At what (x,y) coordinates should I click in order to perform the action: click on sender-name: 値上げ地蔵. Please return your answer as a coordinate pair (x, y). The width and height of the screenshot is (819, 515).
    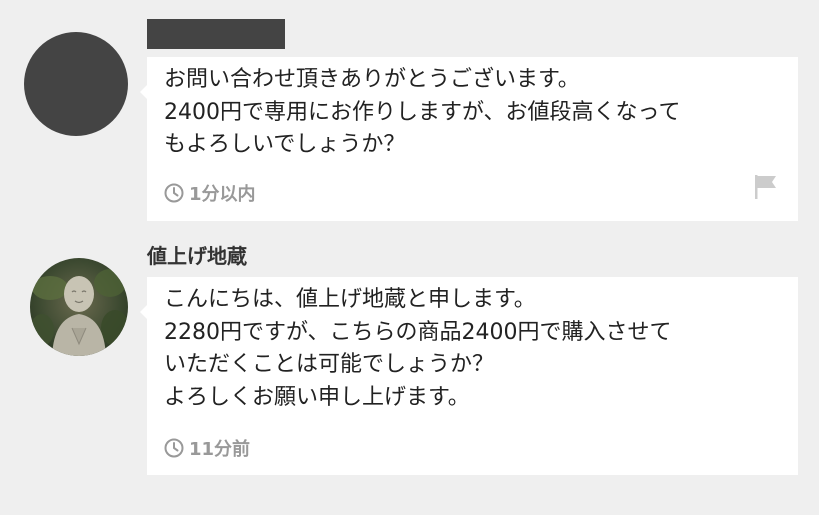
    Looking at the image, I should click on (197, 254).